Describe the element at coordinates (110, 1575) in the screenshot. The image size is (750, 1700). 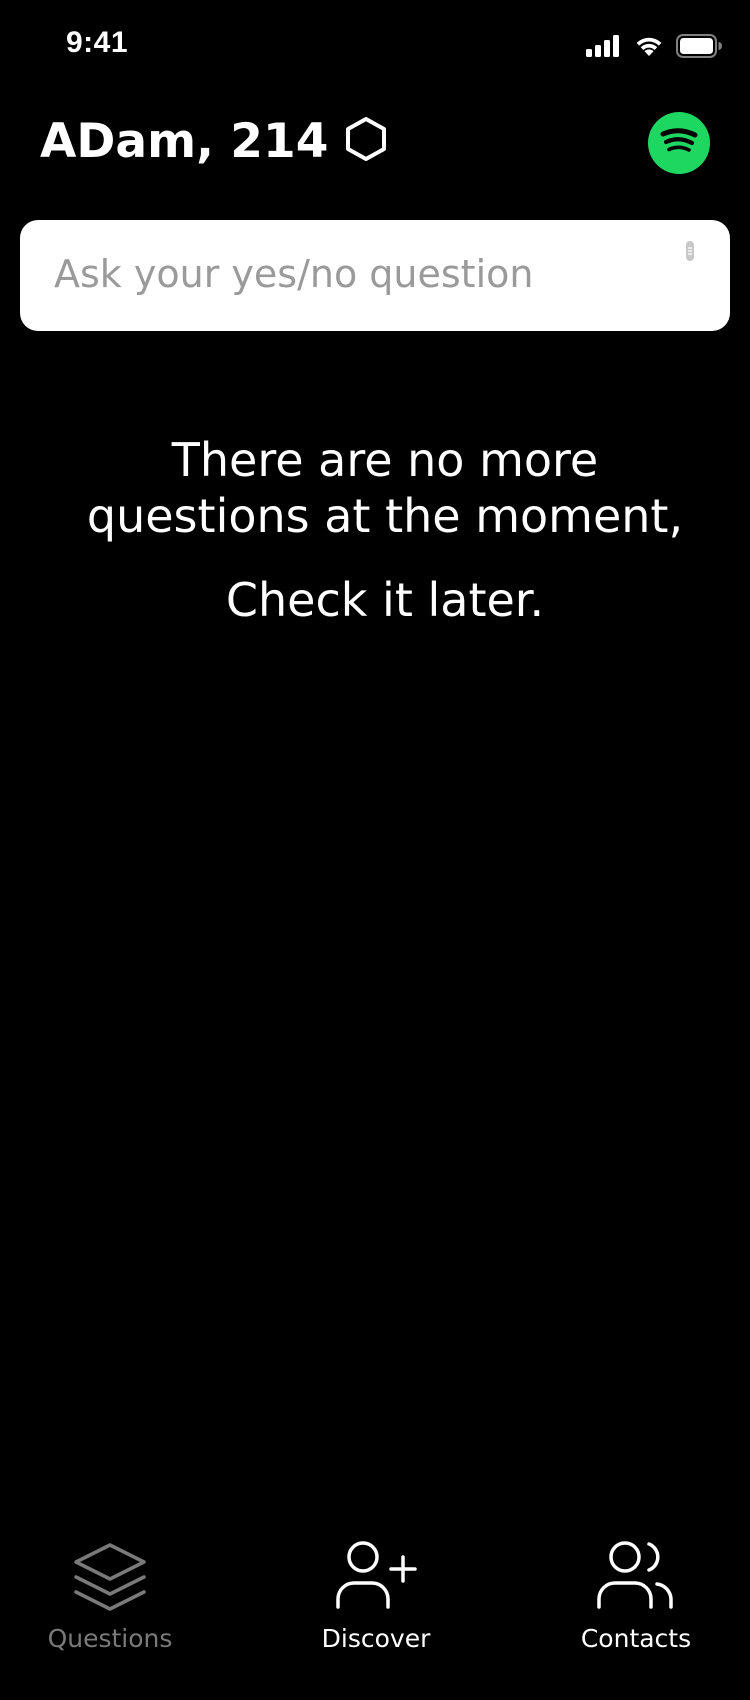
I see `layers-icon` at that location.